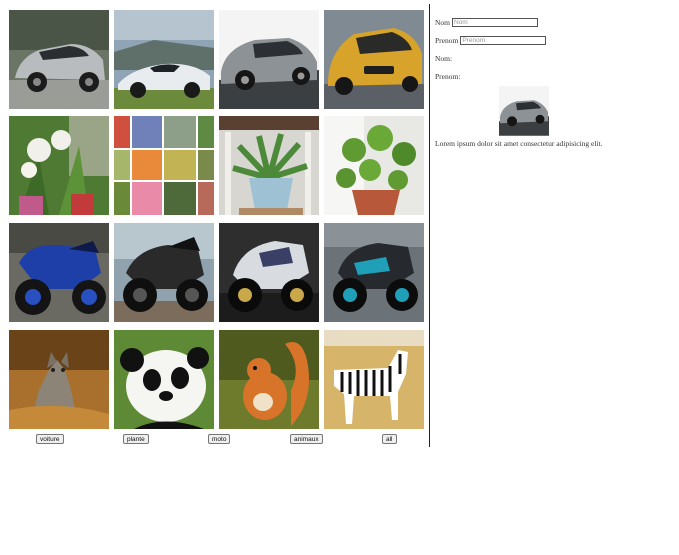  What do you see at coordinates (444, 58) in the screenshot?
I see `nom-display-label: Nom:` at bounding box center [444, 58].